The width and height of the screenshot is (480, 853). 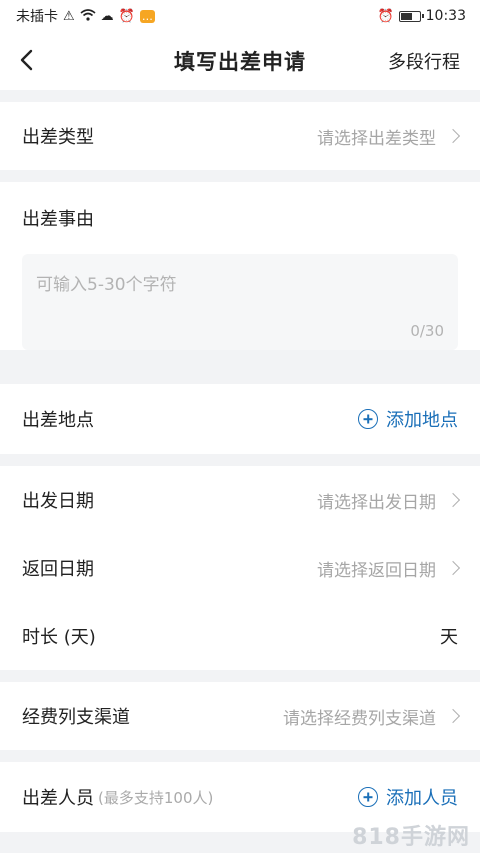 I want to click on back-button, so click(x=28, y=60).